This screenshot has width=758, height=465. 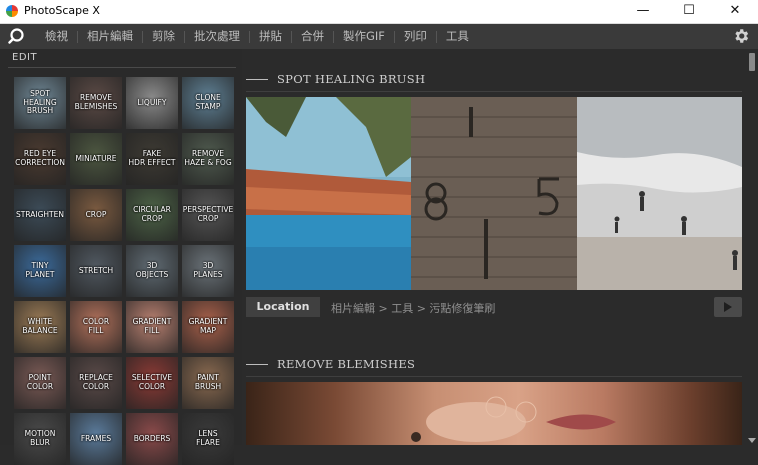 I want to click on maximize-button: ☐, so click(x=689, y=11).